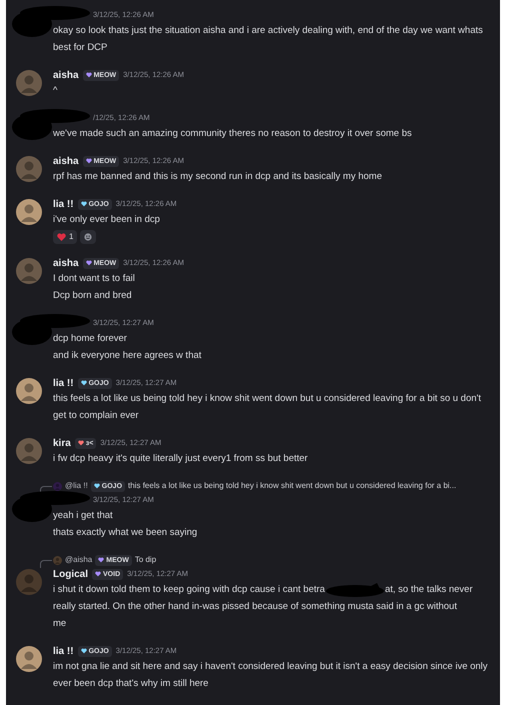 This screenshot has width=506, height=705. I want to click on add-reaction-button, so click(88, 237).